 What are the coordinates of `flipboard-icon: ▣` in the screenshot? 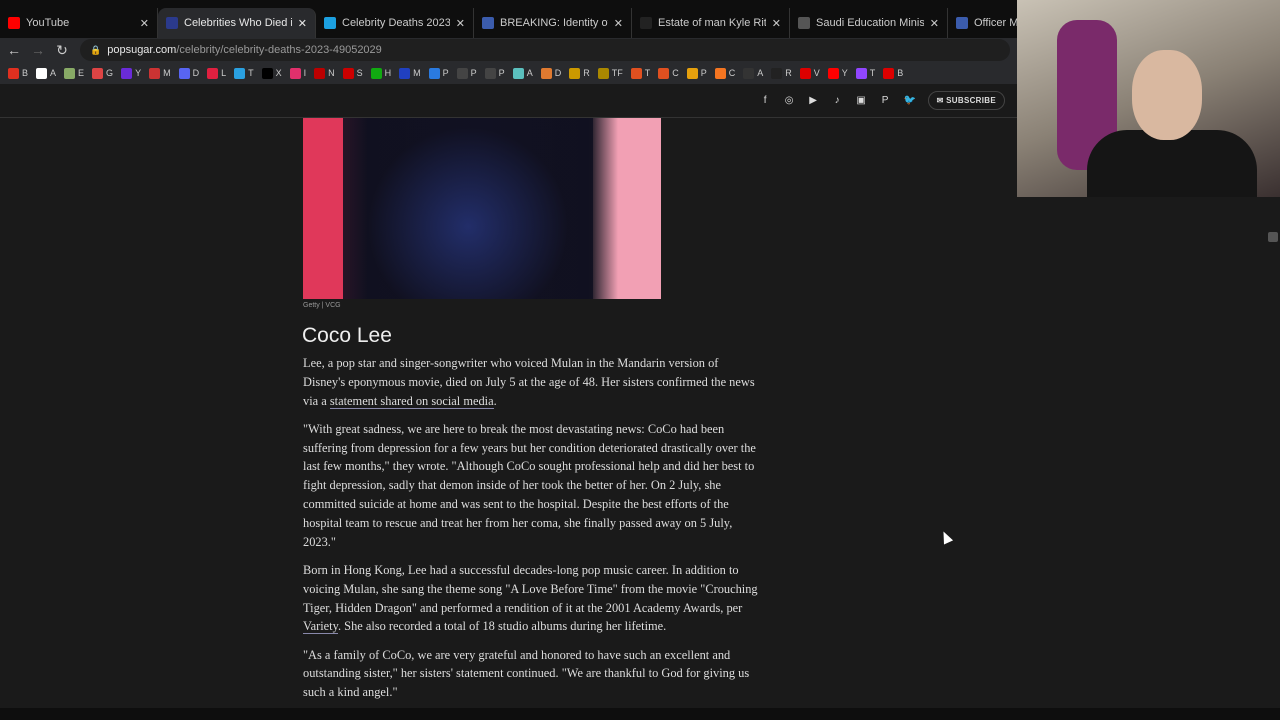 It's located at (861, 100).